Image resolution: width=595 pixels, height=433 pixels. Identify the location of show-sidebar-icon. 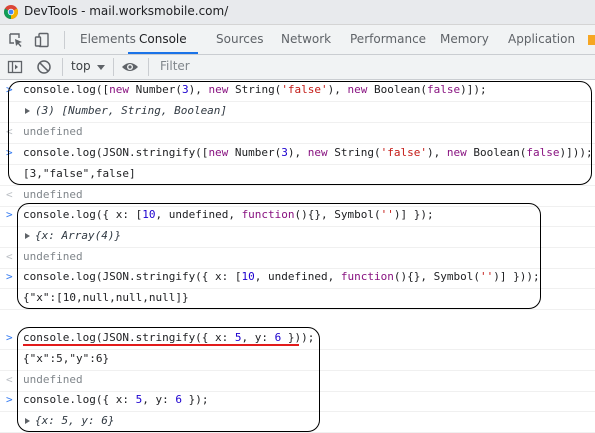
(15, 67).